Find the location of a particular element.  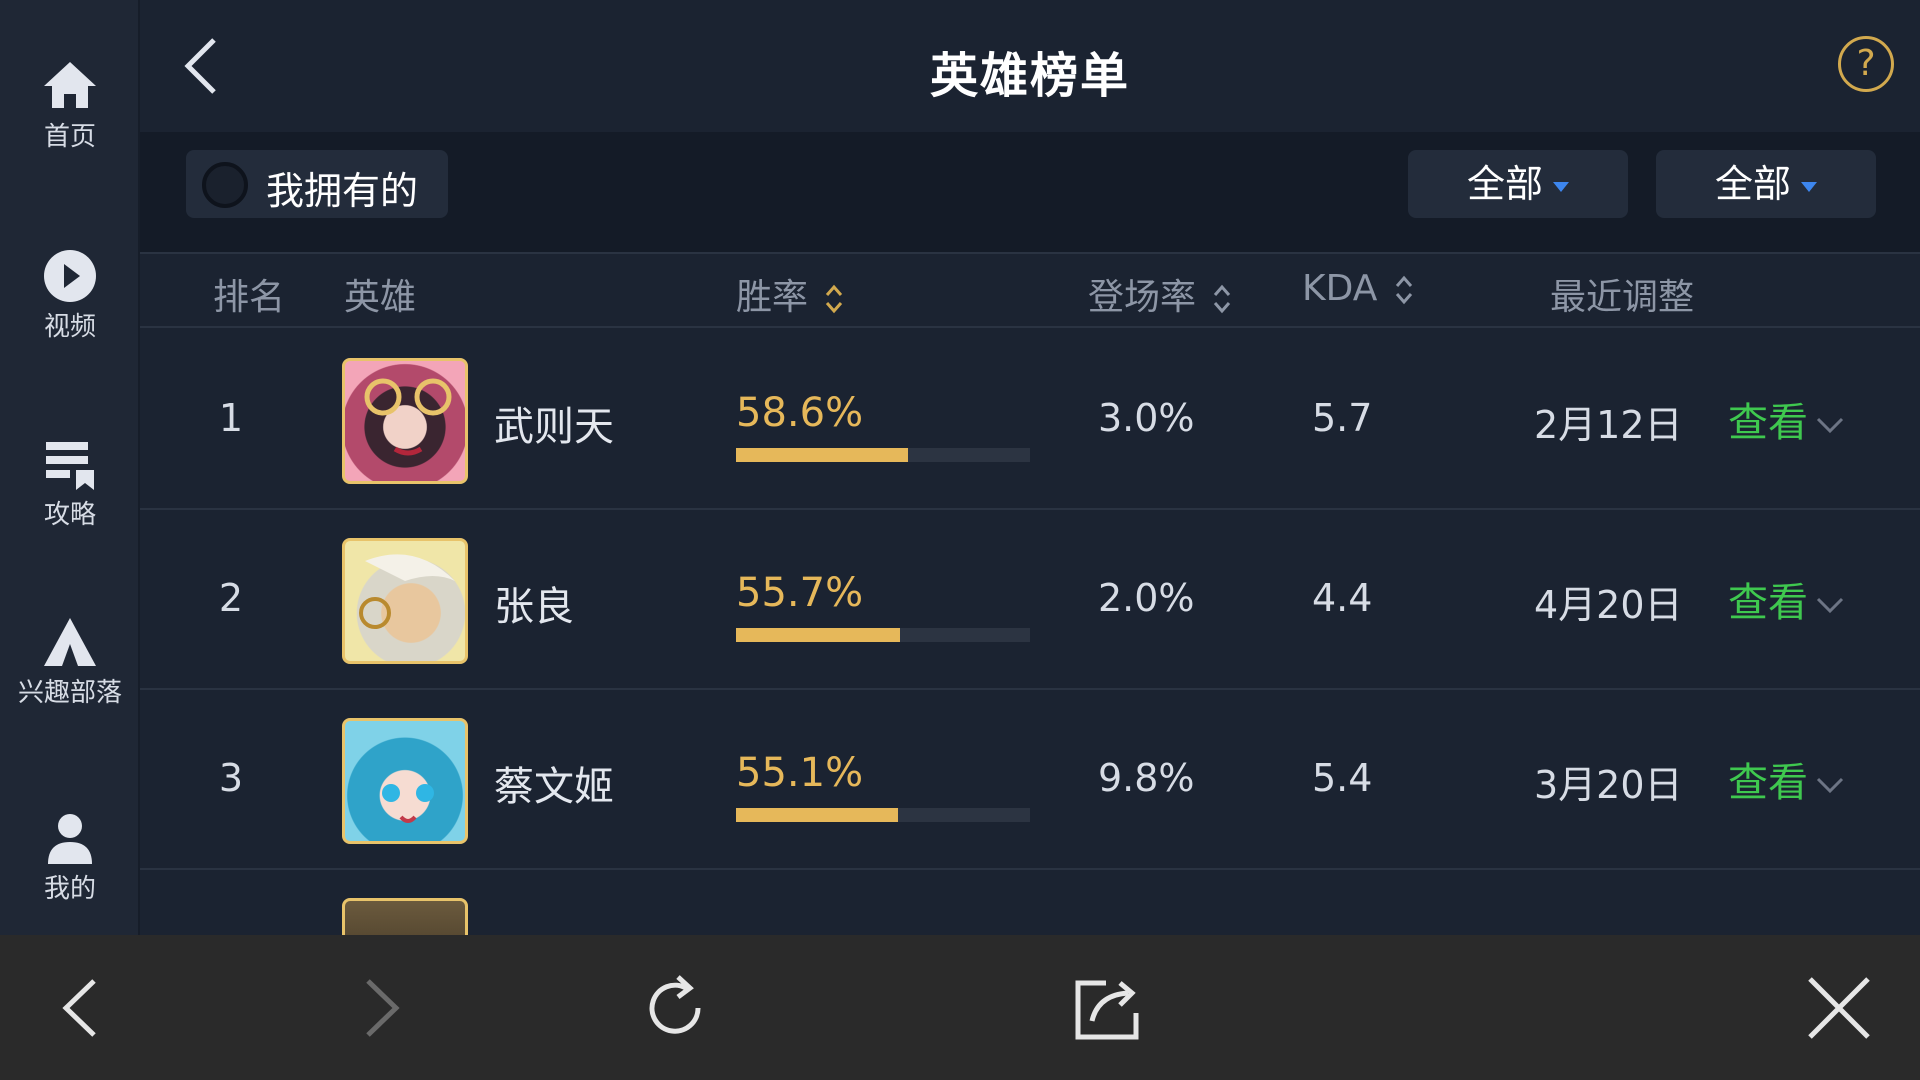

header-recent: 最近调整 is located at coordinates (1622, 297).